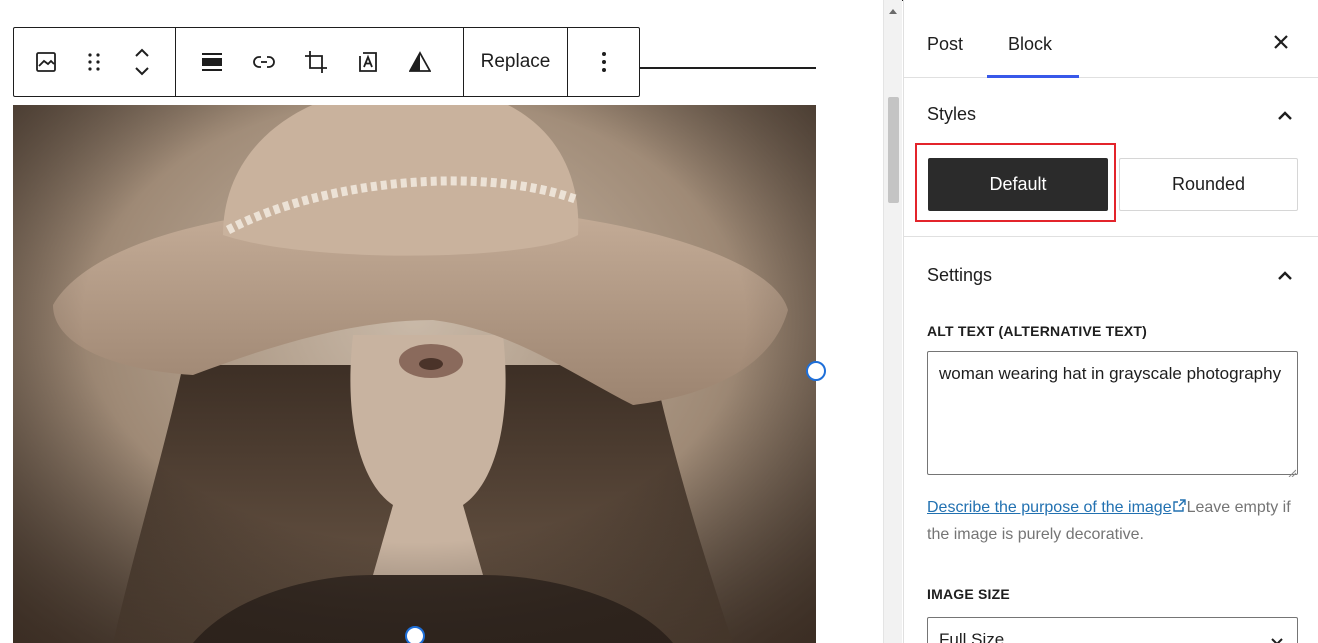 The height and width of the screenshot is (643, 1318). I want to click on toolbar-group-more, so click(603, 62).